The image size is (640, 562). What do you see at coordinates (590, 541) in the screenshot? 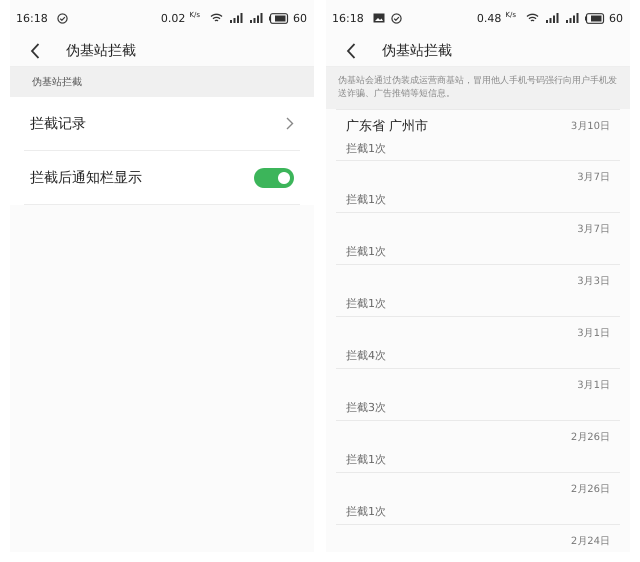
I see `record-date: 2月24日` at bounding box center [590, 541].